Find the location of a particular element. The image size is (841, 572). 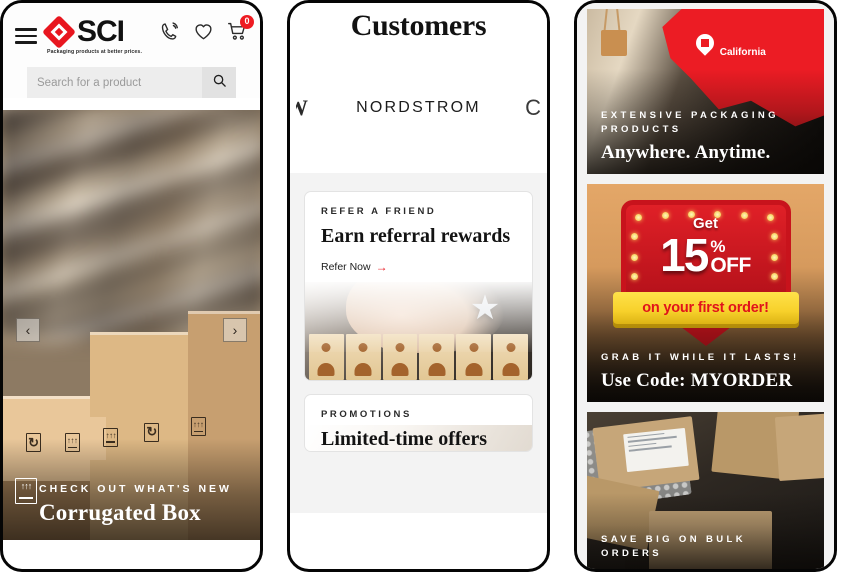

search-button is located at coordinates (219, 82).